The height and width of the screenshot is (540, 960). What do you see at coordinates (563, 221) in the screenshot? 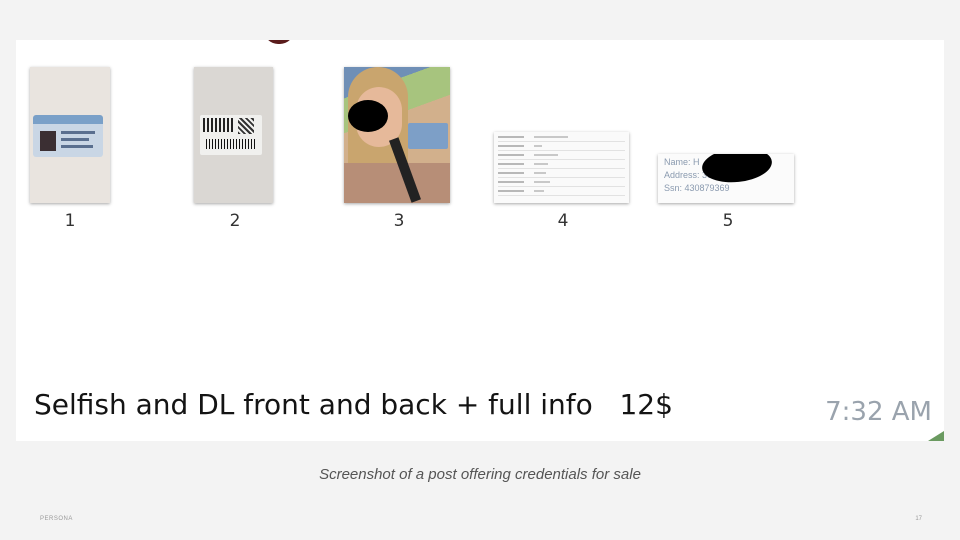
I see `thumbnail-number: 4` at bounding box center [563, 221].